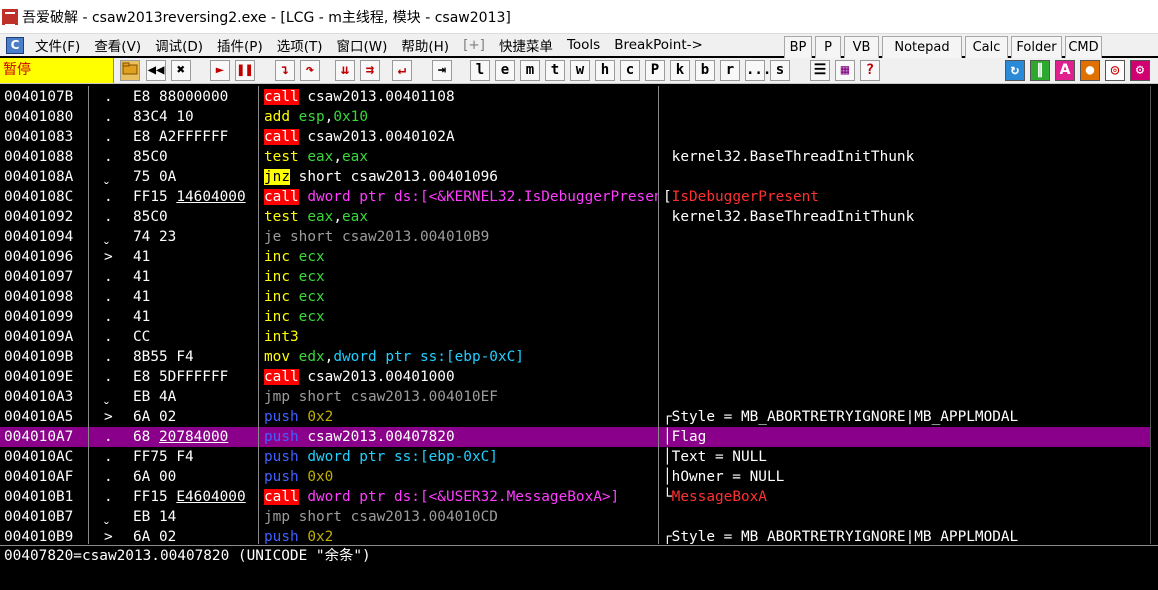 This screenshot has width=1158, height=590. I want to click on row-address: 004010A3, so click(39, 397).